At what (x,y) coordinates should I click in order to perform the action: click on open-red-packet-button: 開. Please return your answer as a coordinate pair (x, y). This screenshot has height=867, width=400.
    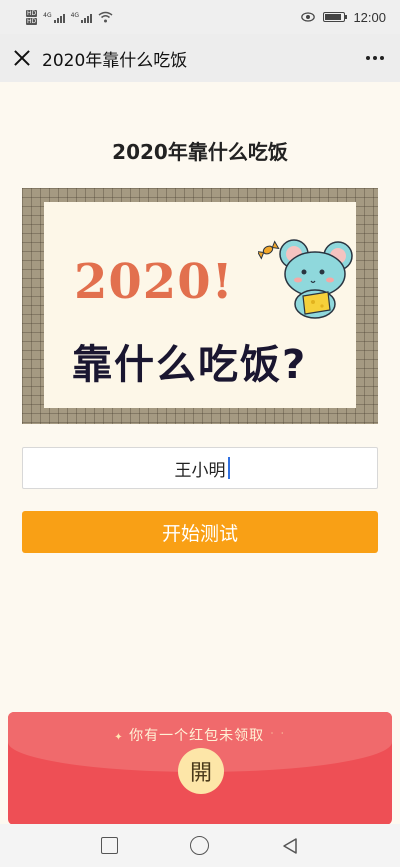
    Looking at the image, I should click on (201, 771).